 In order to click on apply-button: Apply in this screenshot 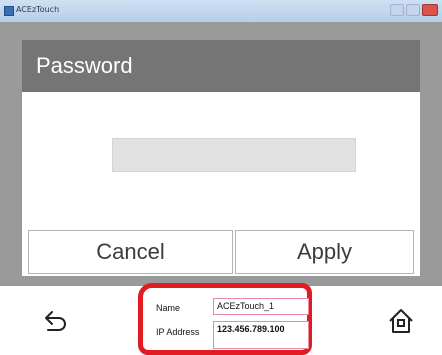, I will do `click(324, 252)`.